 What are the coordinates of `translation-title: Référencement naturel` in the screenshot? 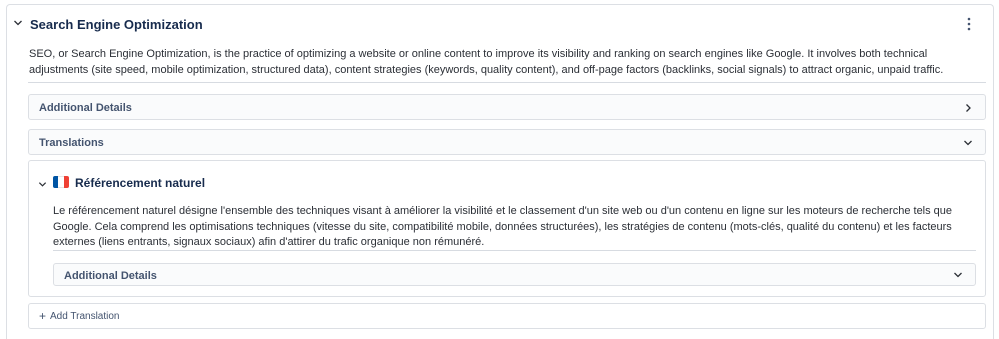 It's located at (140, 183).